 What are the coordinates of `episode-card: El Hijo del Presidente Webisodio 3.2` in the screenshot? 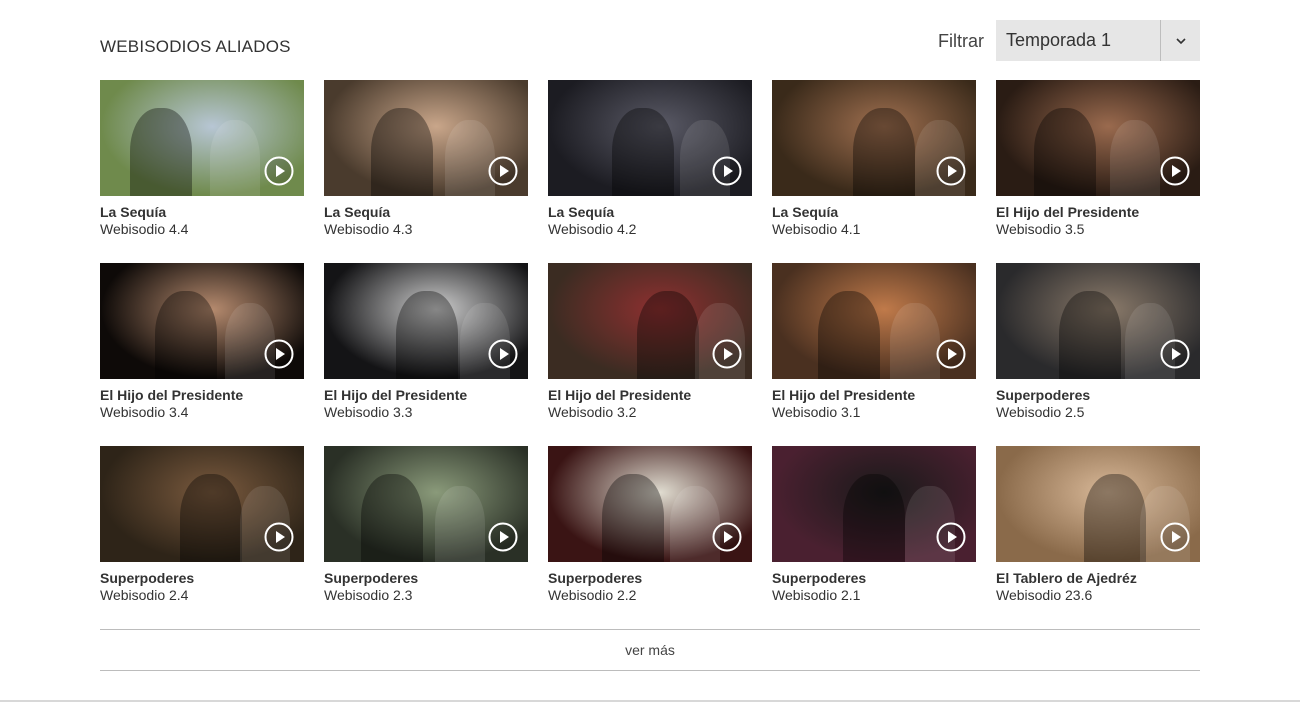 It's located at (650, 346).